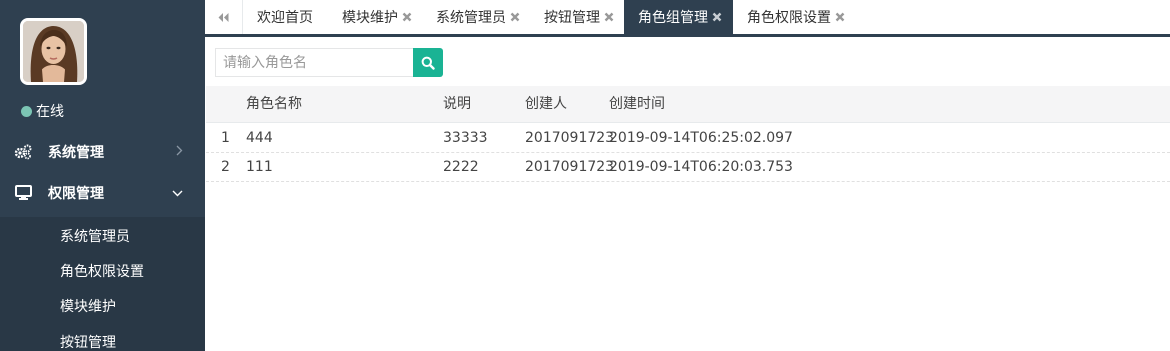 The width and height of the screenshot is (1170, 351). I want to click on search-button, so click(428, 62).